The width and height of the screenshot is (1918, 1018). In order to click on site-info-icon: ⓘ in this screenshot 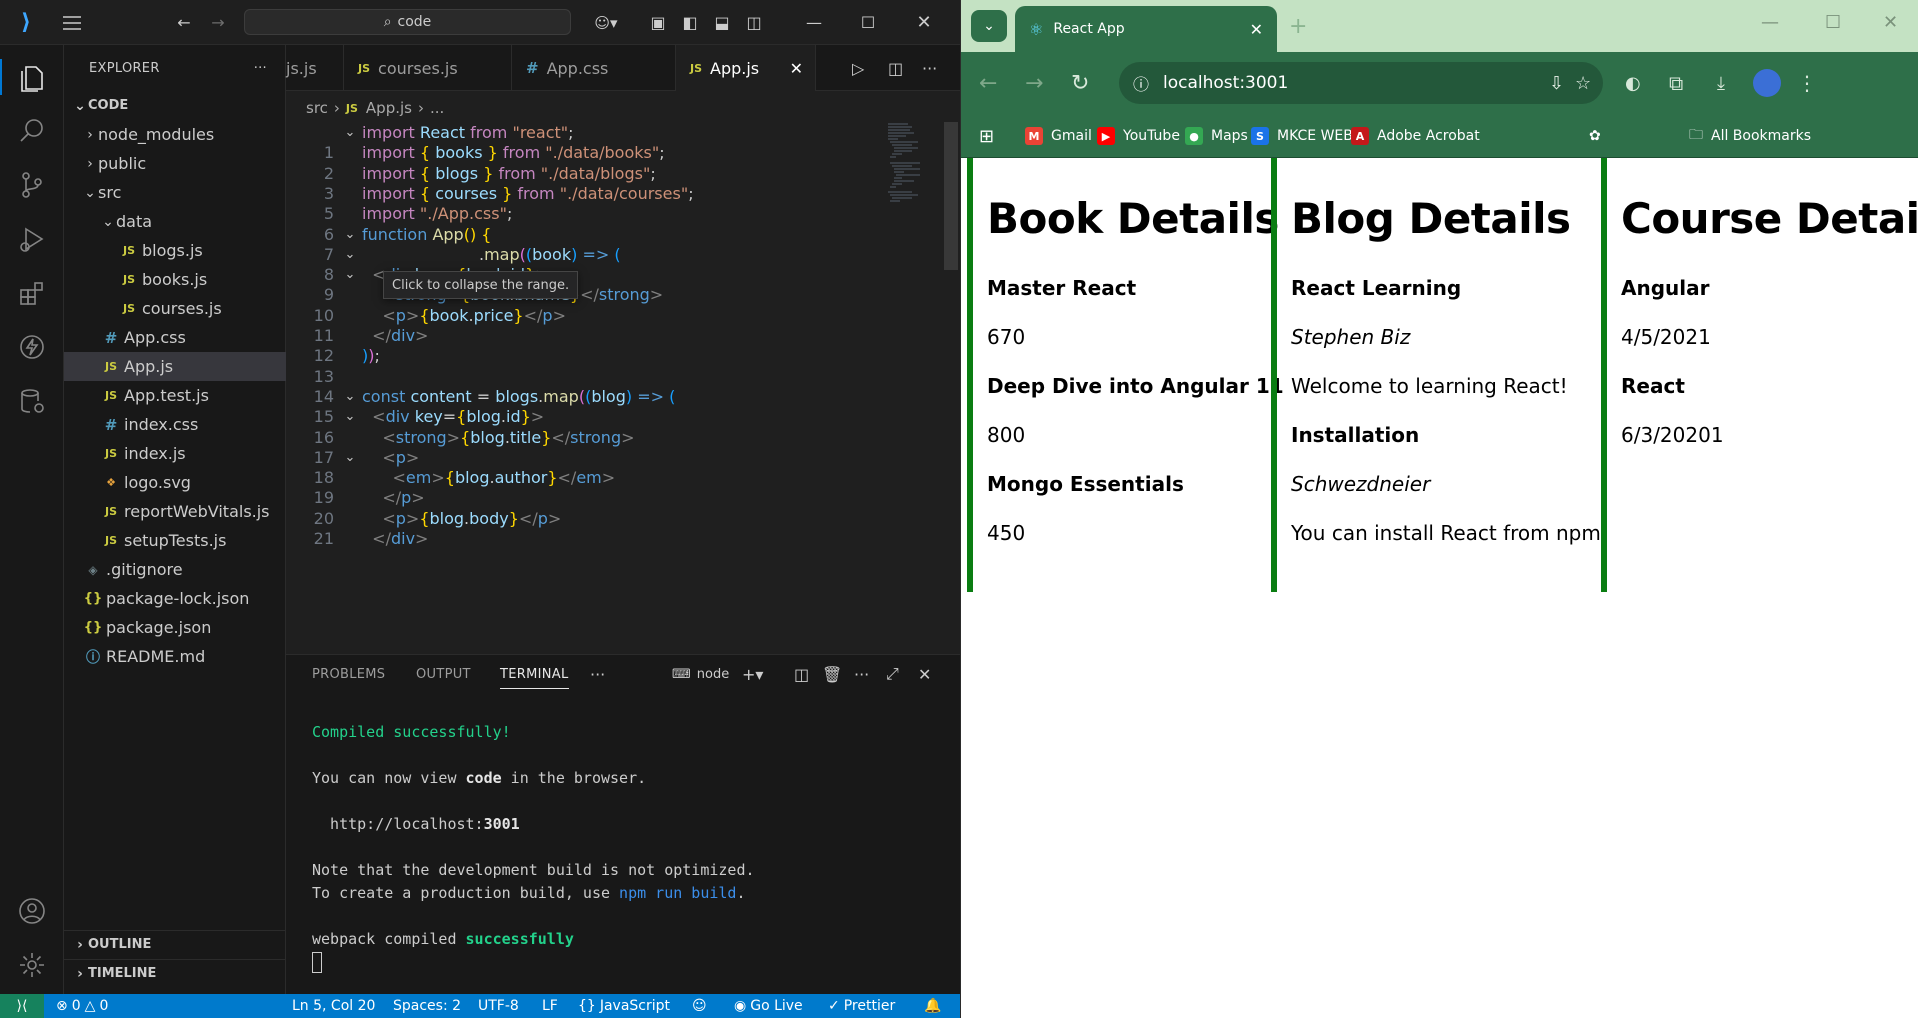, I will do `click(1141, 83)`.